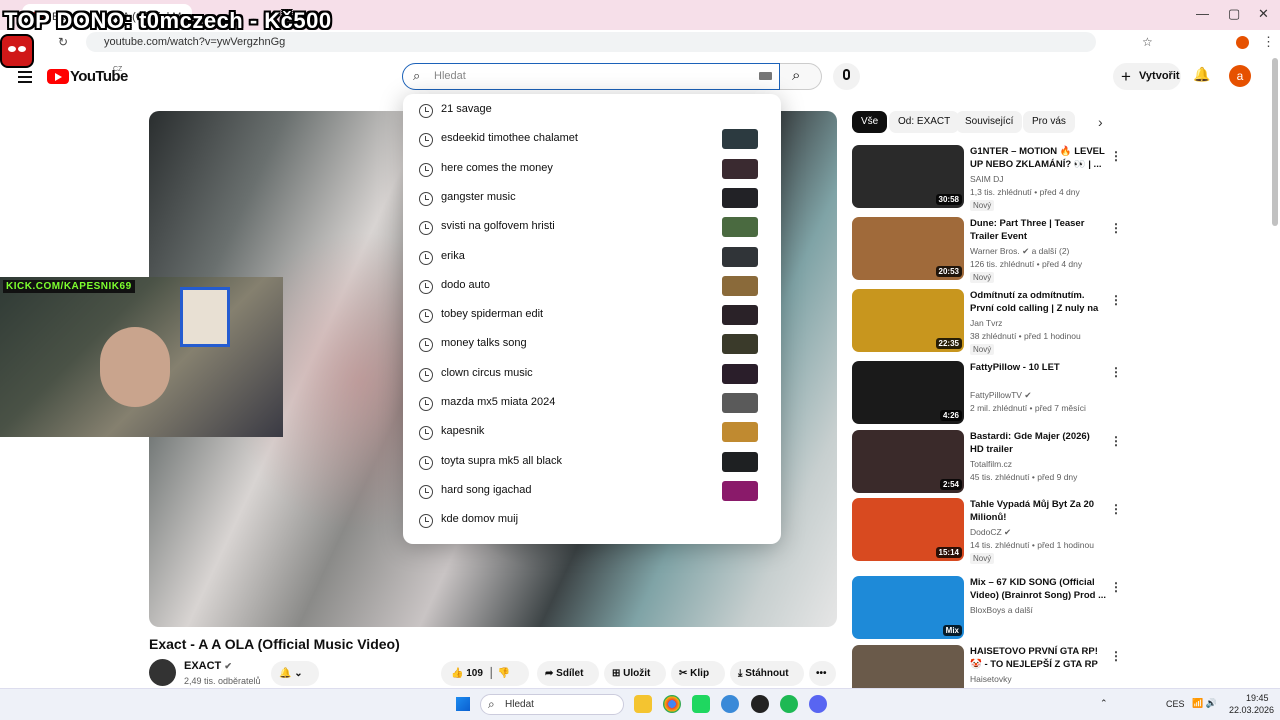 This screenshot has width=1280, height=720. What do you see at coordinates (801, 76) in the screenshot?
I see `search-button: ⌕` at bounding box center [801, 76].